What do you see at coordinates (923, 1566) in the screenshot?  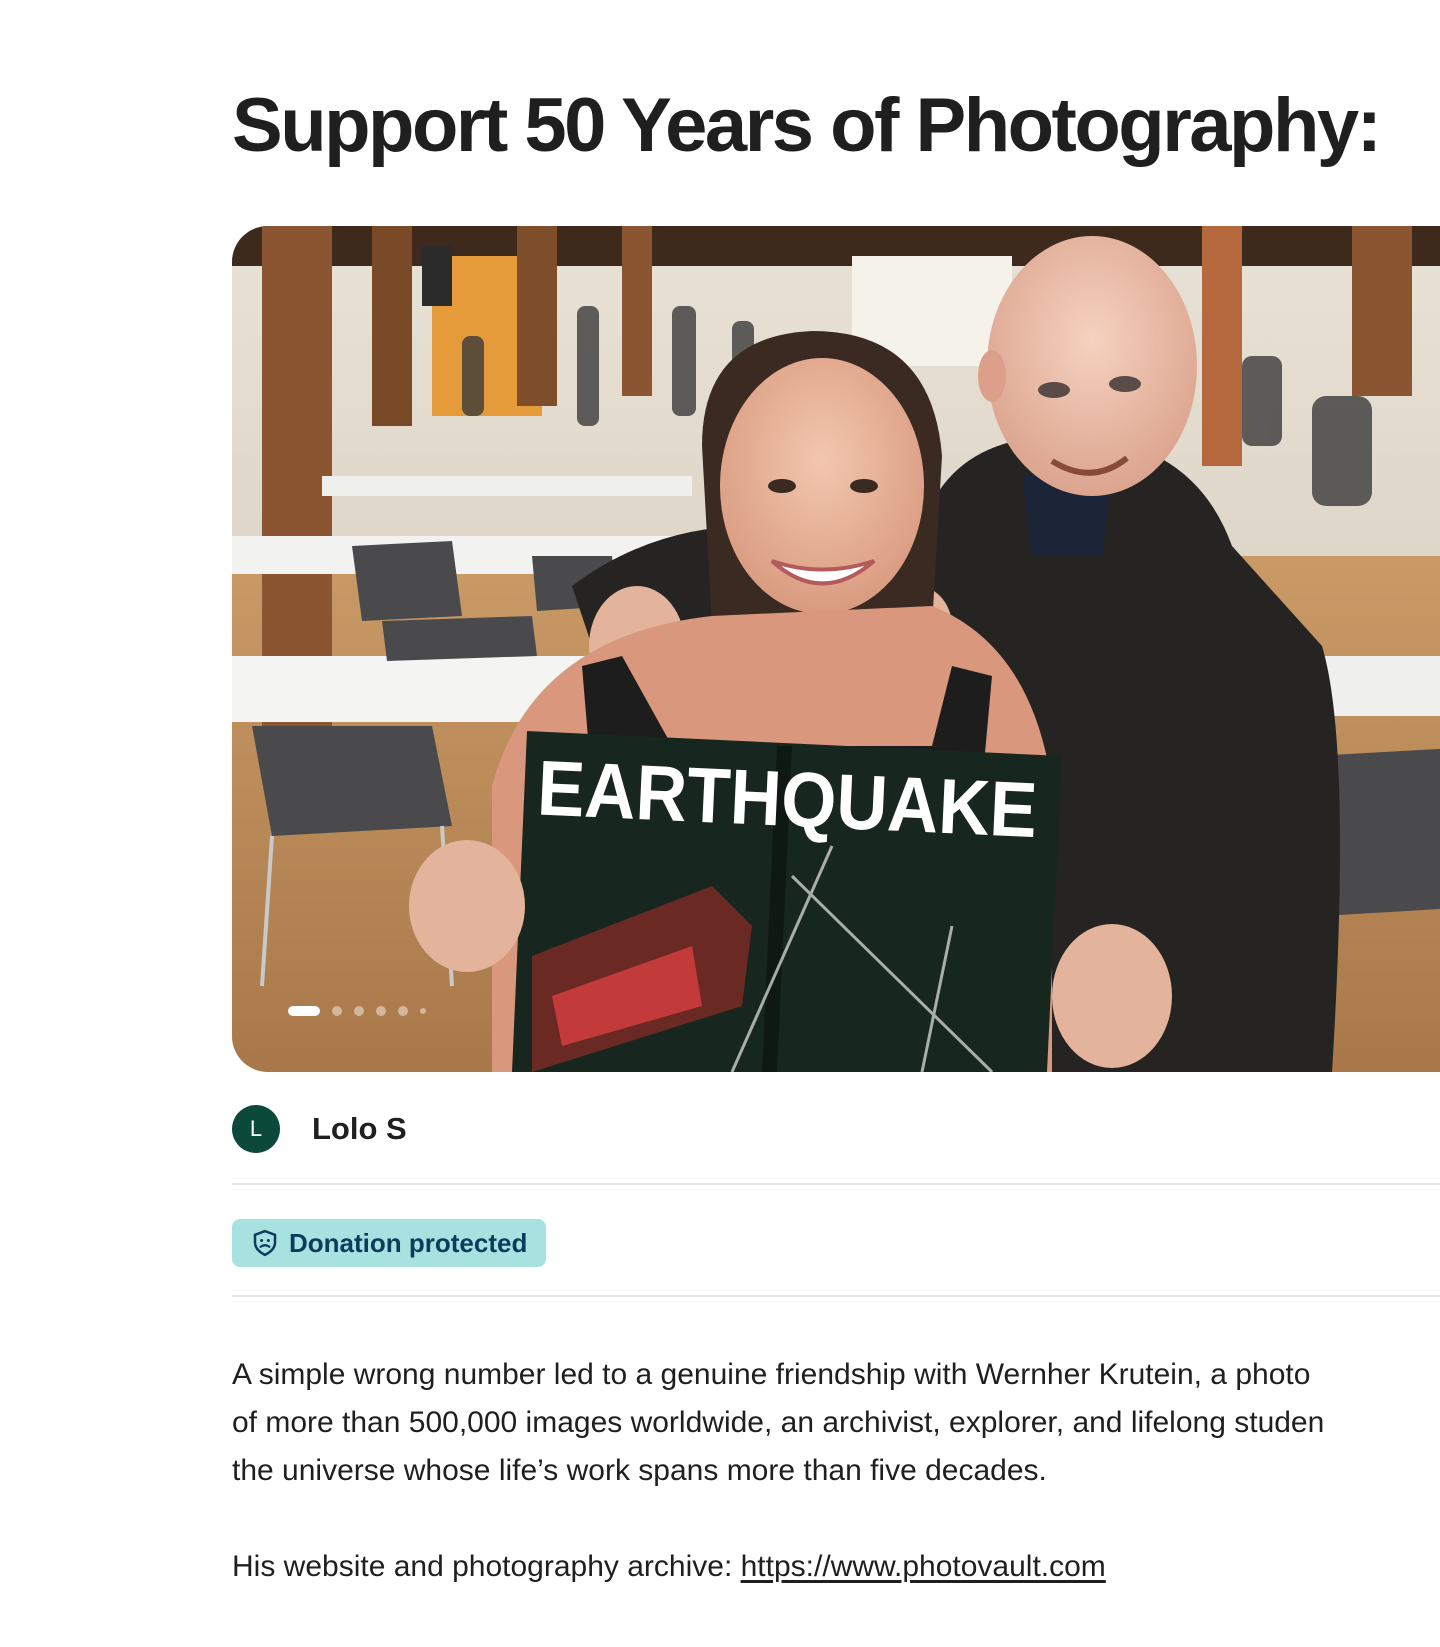 I see `website-link: https://www.photovault.com` at bounding box center [923, 1566].